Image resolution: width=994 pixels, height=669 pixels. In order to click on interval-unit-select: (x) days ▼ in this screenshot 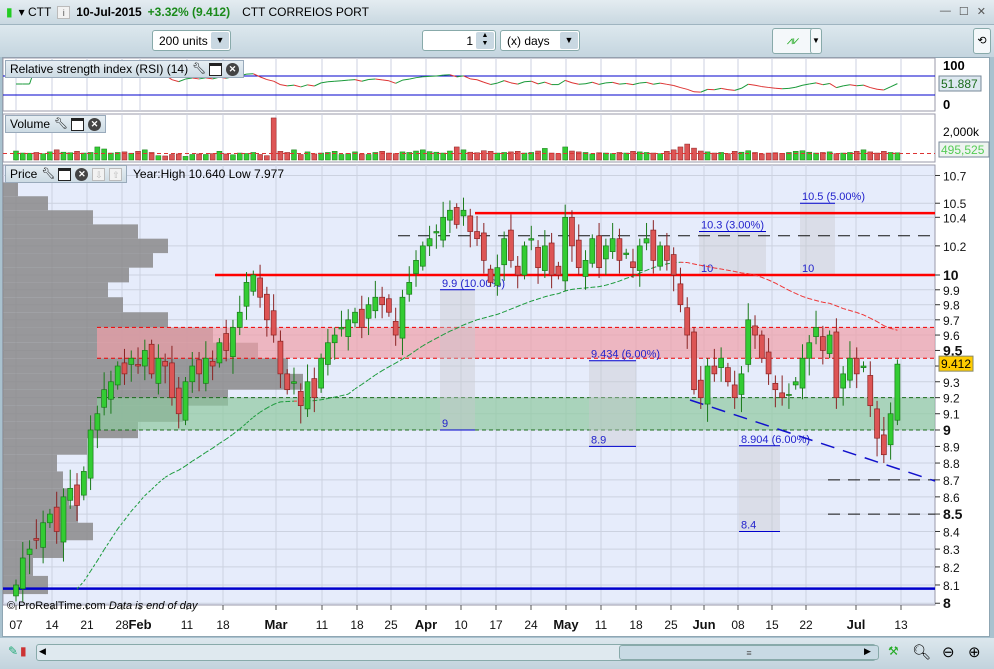, I will do `click(540, 40)`.